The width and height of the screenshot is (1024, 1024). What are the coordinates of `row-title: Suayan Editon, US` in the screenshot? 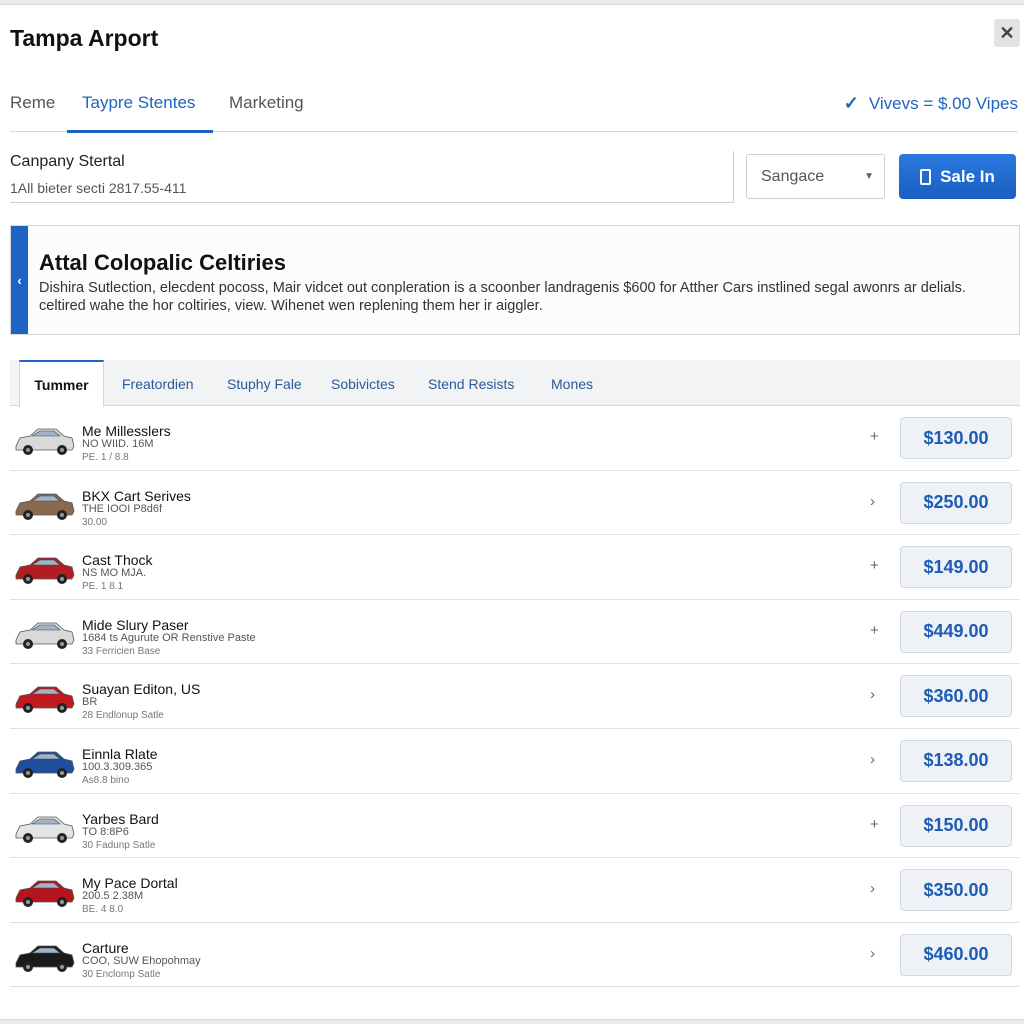 It's located at (141, 689).